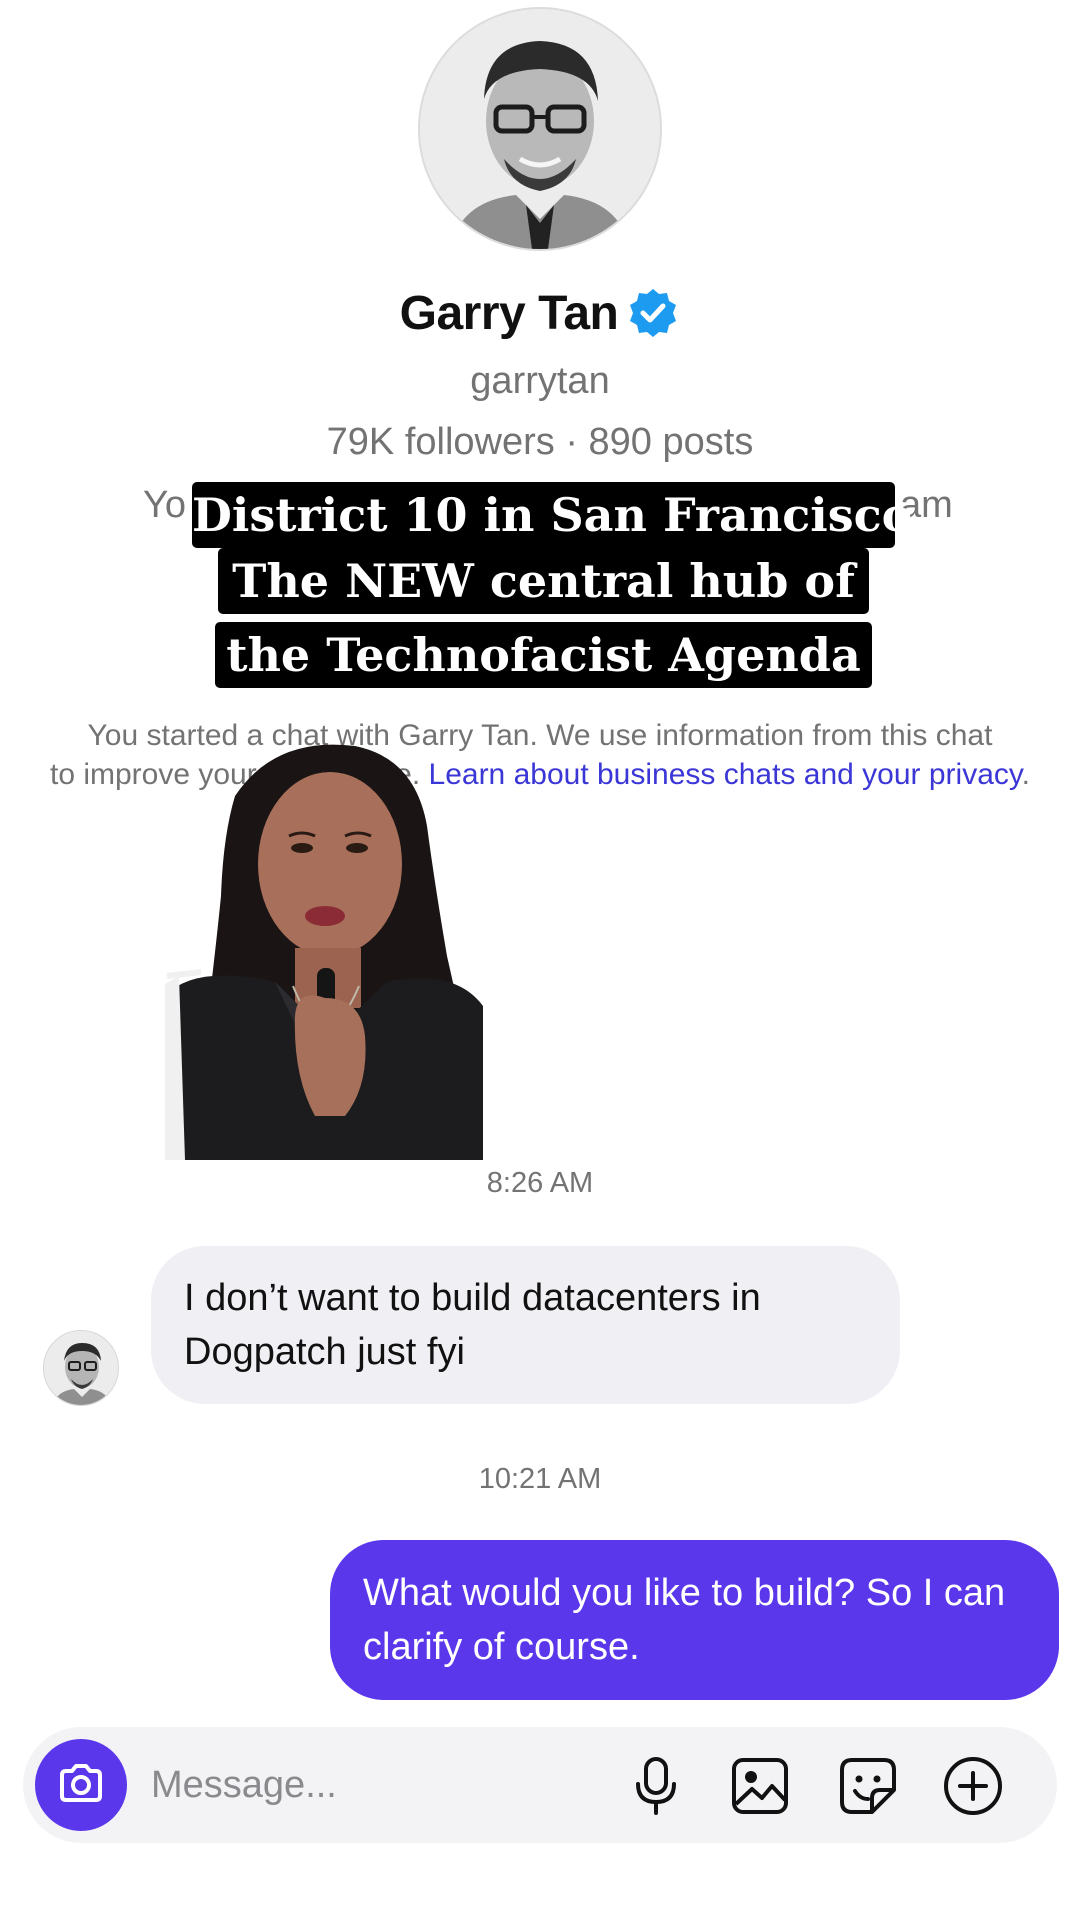  Describe the element at coordinates (540, 1479) in the screenshot. I see `message-timestamp: 10:21 AM` at that location.